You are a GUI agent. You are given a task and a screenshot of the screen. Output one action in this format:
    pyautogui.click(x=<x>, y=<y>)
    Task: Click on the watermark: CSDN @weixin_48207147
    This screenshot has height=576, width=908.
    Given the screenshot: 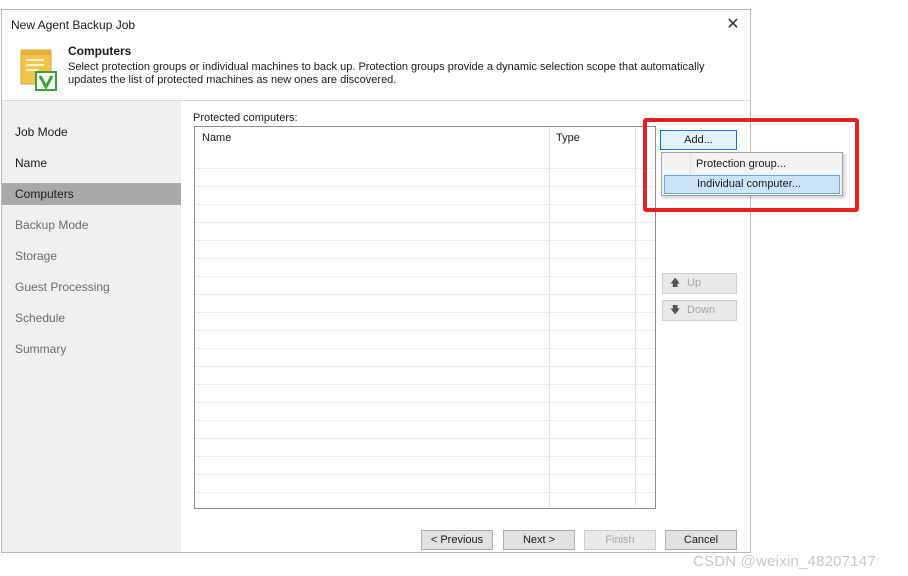 What is the action you would take?
    pyautogui.click(x=784, y=561)
    